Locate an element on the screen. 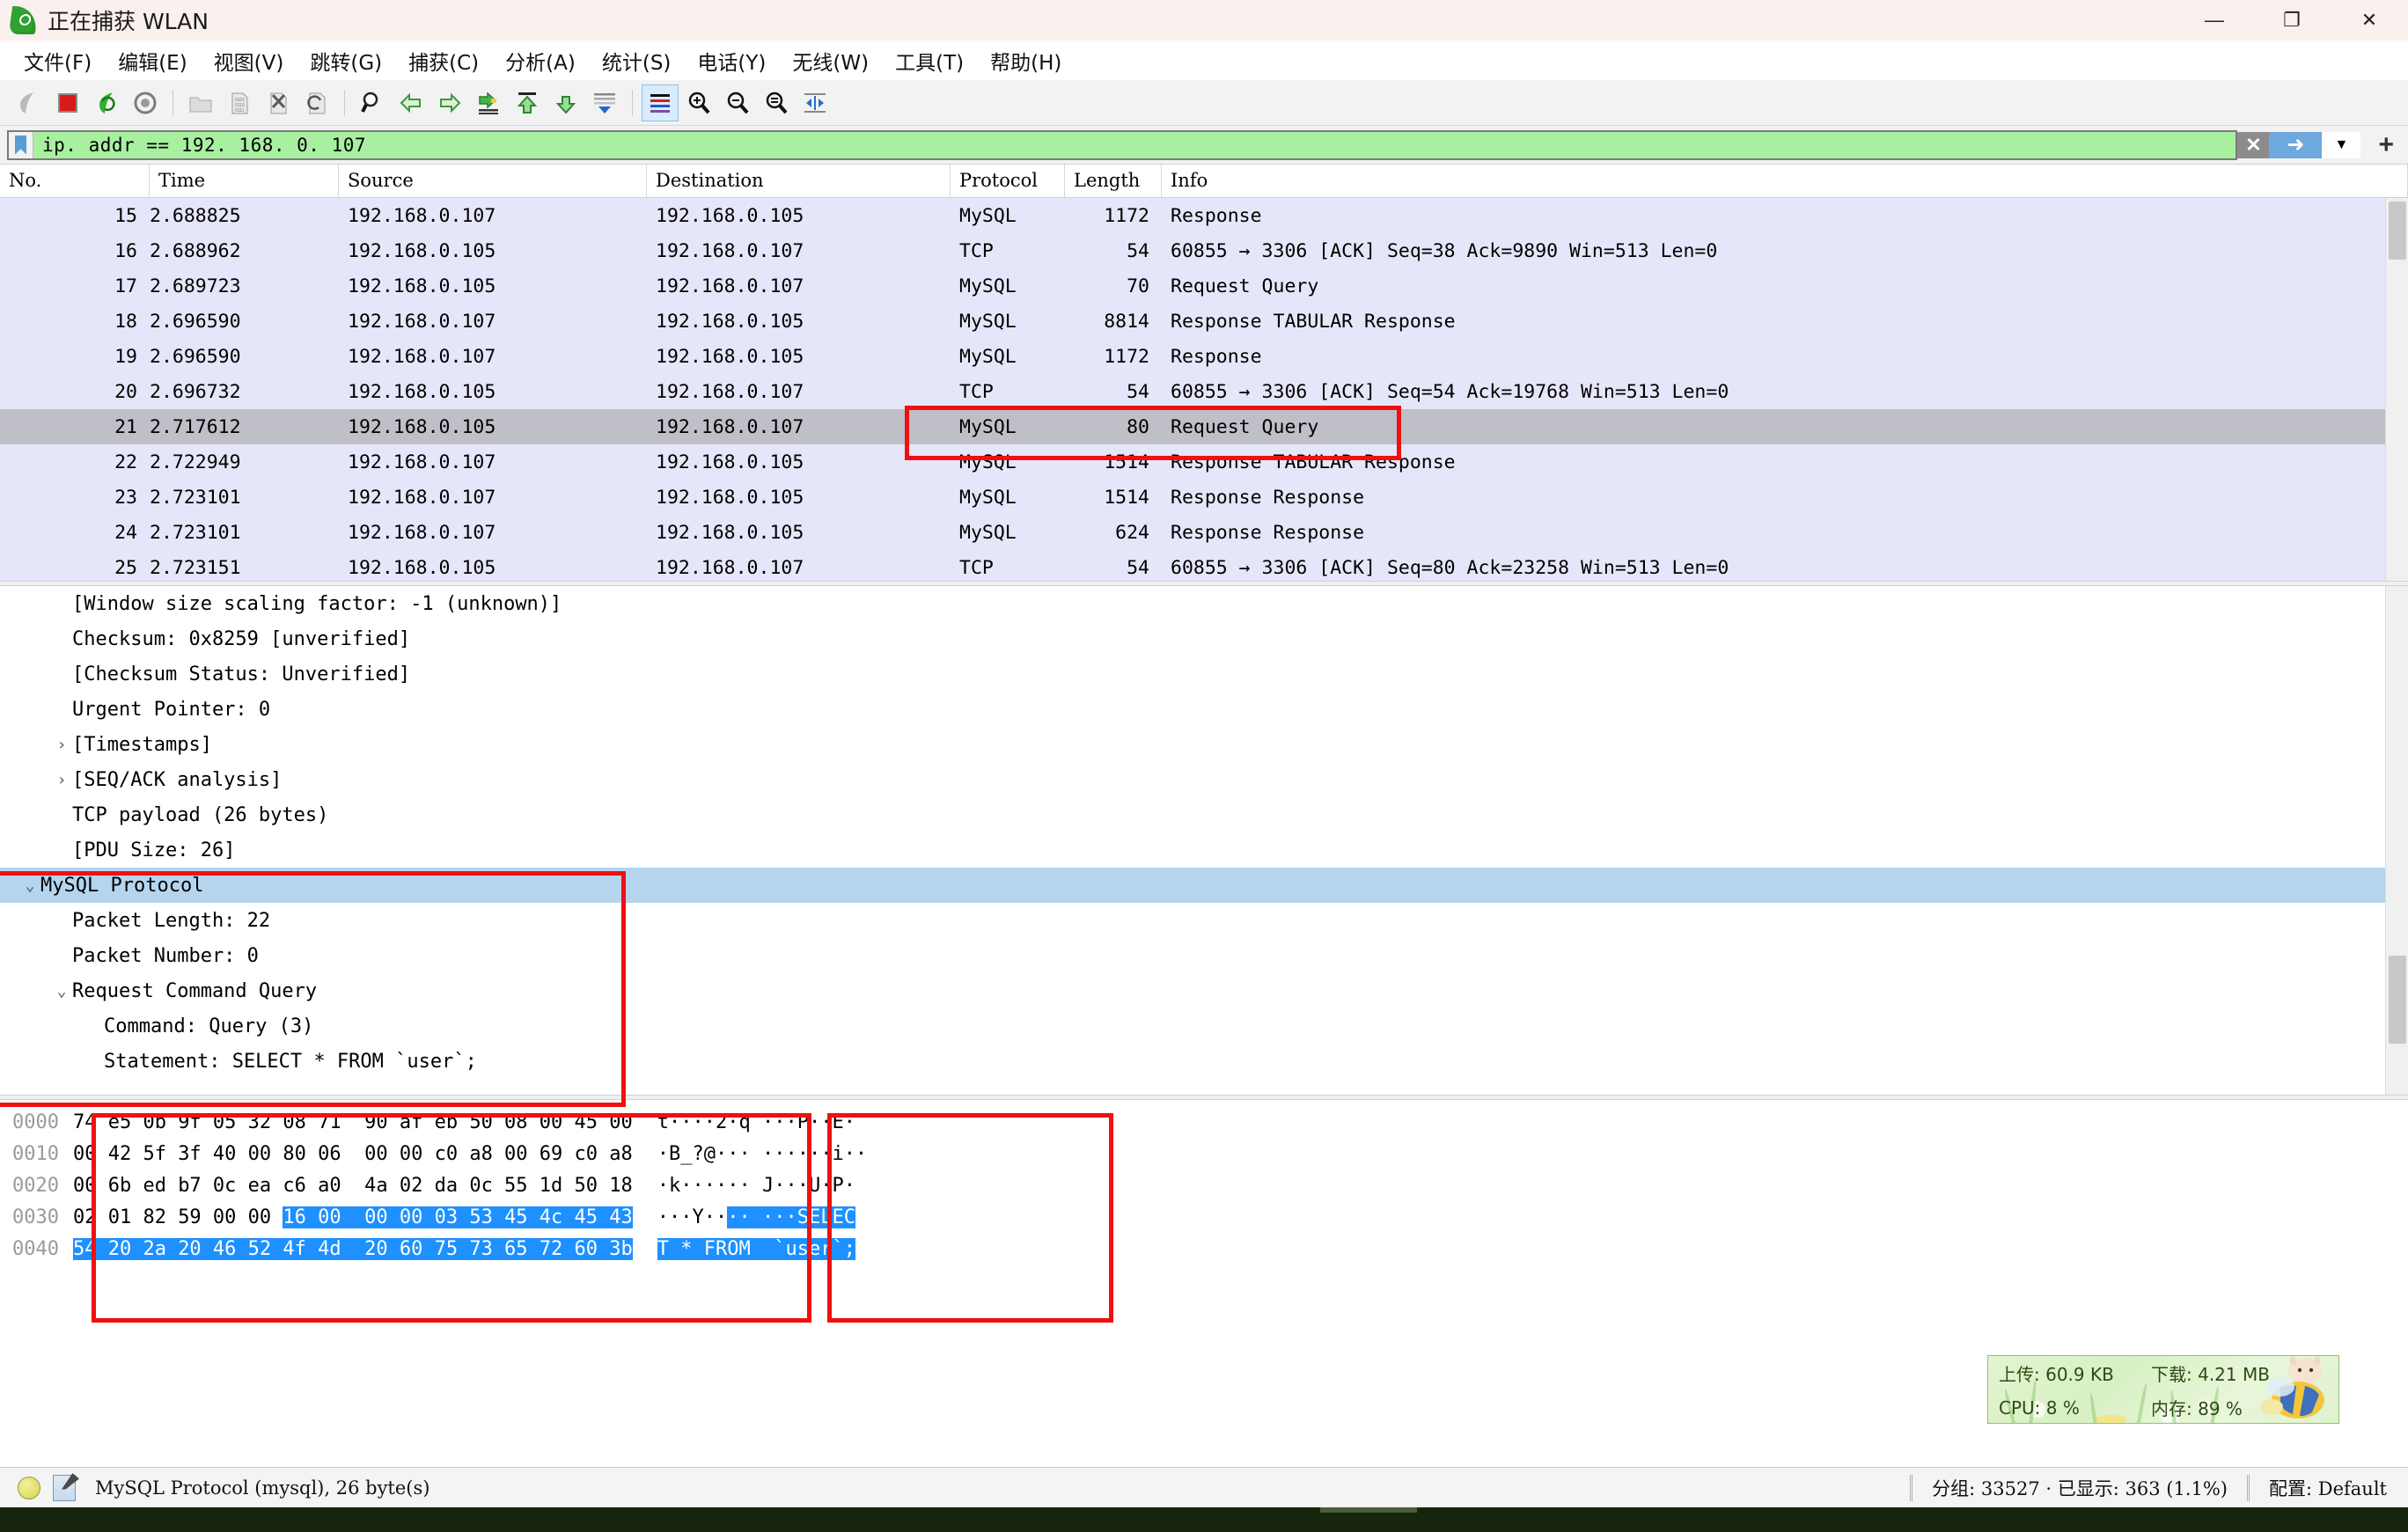  detail-tree-item: Packet Length: 22 is located at coordinates (1204, 920).